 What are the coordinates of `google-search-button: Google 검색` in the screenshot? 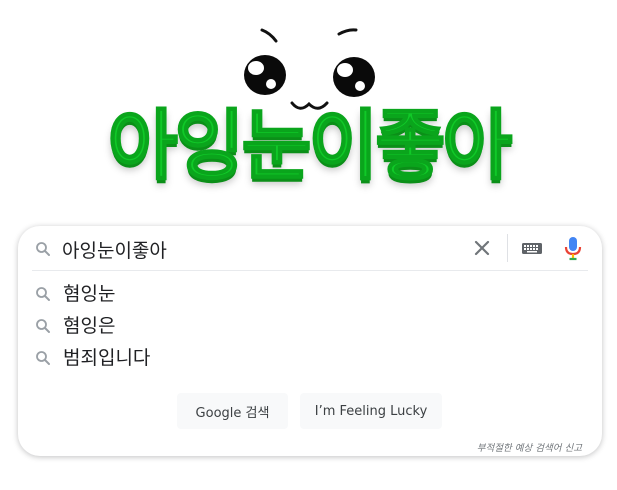 It's located at (232, 411).